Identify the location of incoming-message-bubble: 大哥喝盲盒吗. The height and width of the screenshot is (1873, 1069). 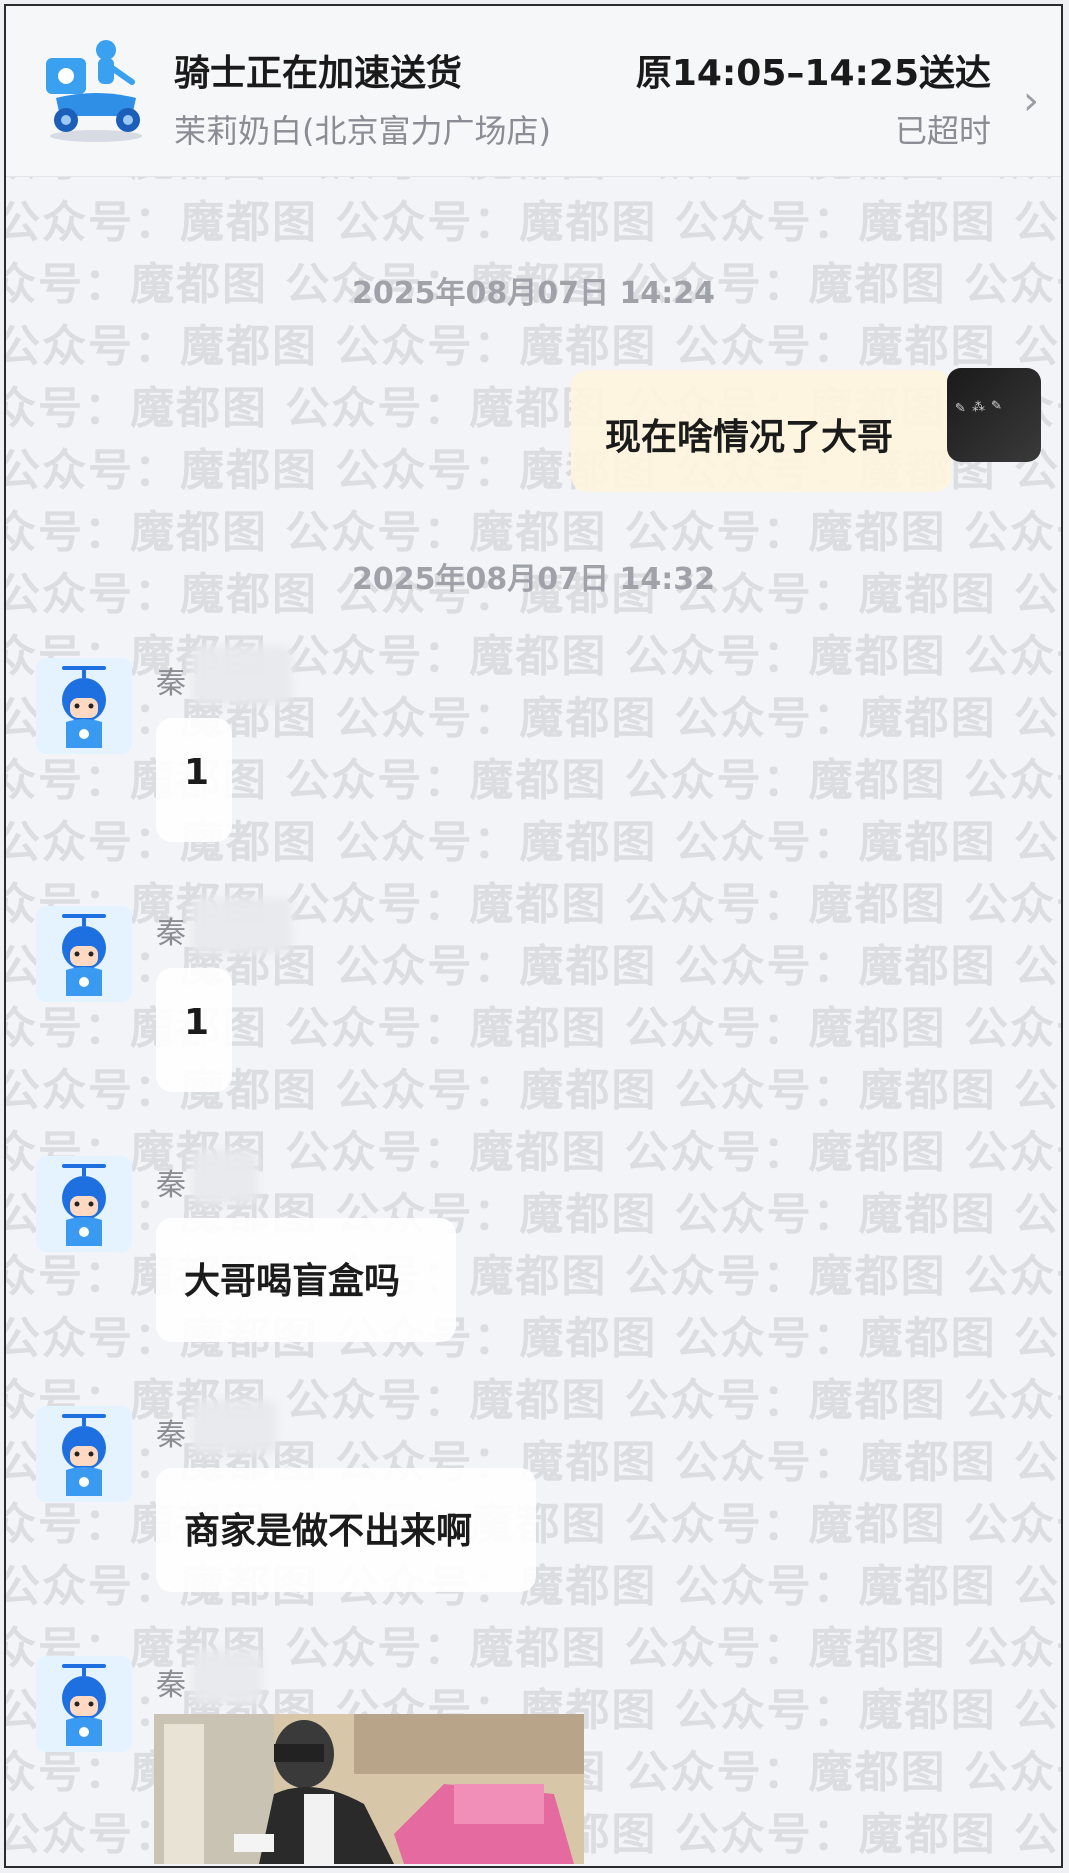
(306, 1280).